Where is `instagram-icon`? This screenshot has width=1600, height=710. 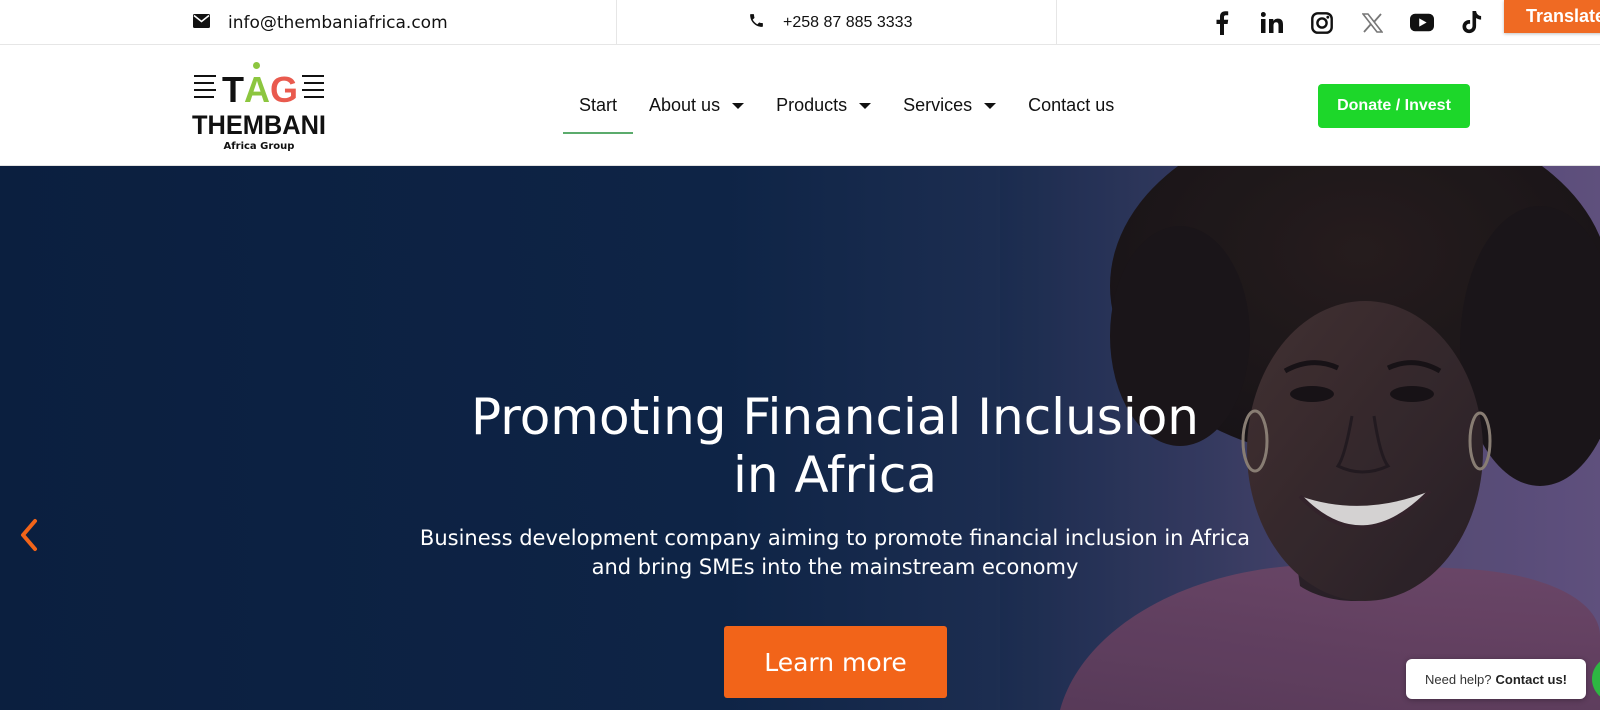 instagram-icon is located at coordinates (1322, 23).